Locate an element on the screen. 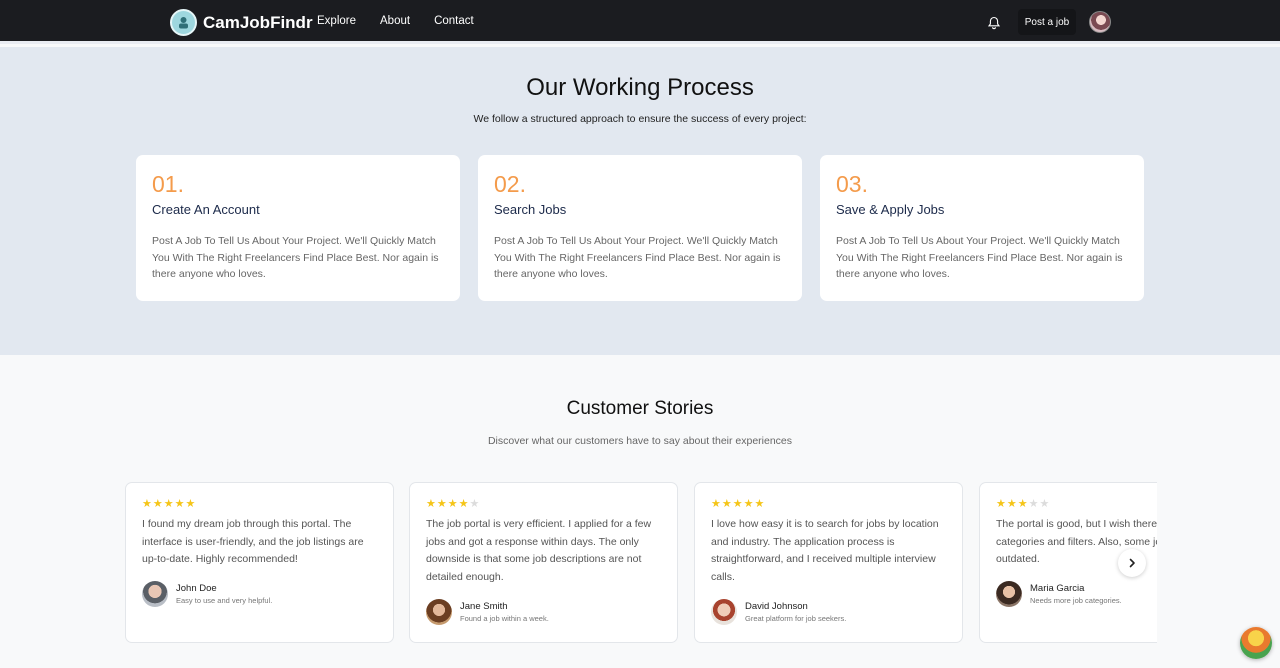 The height and width of the screenshot is (668, 1280). story-user: John Doe Easy to use and very helpful. is located at coordinates (207, 594).